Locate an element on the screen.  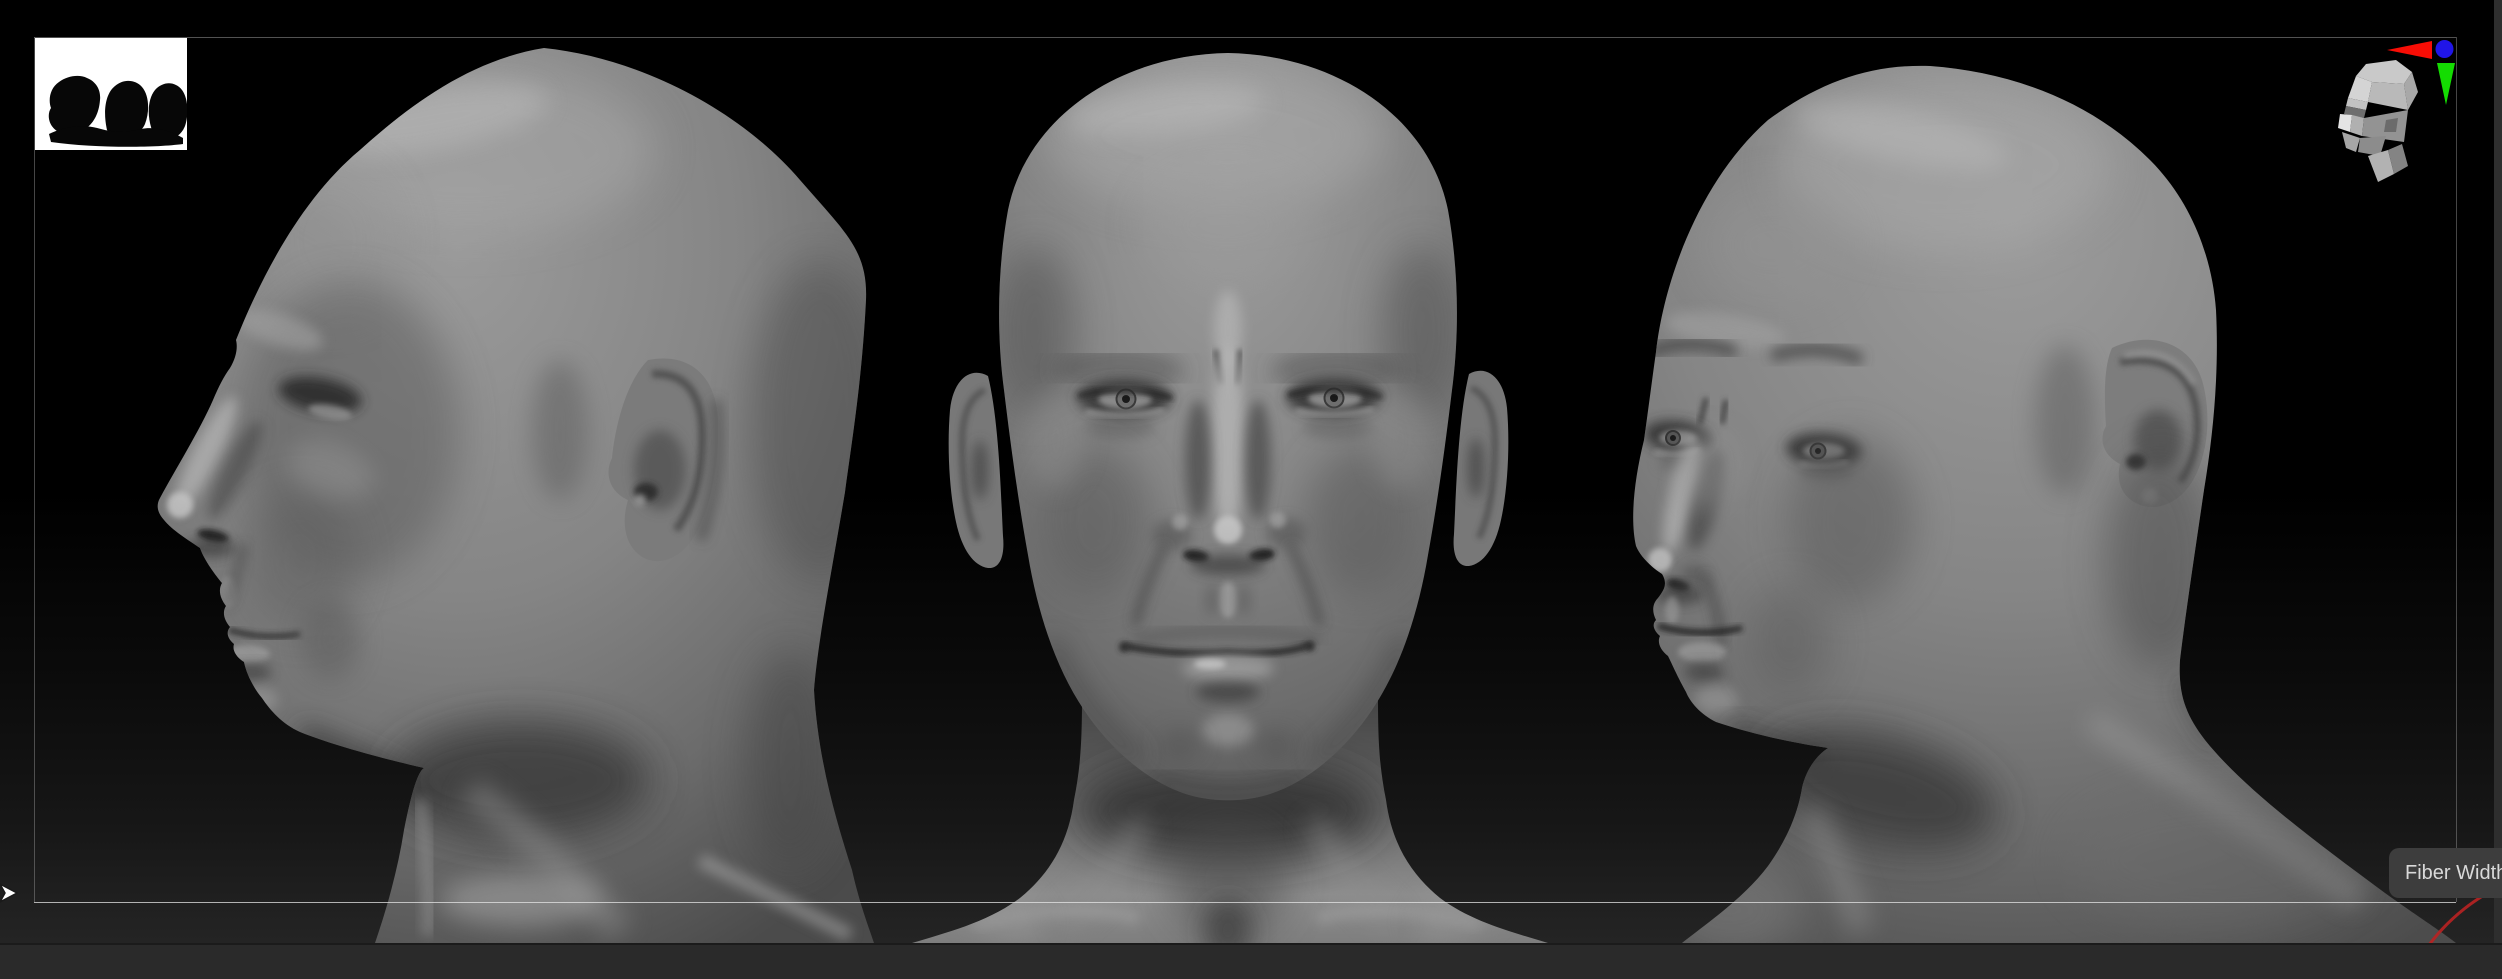
polymesh-head-preview is located at coordinates (2378, 124).